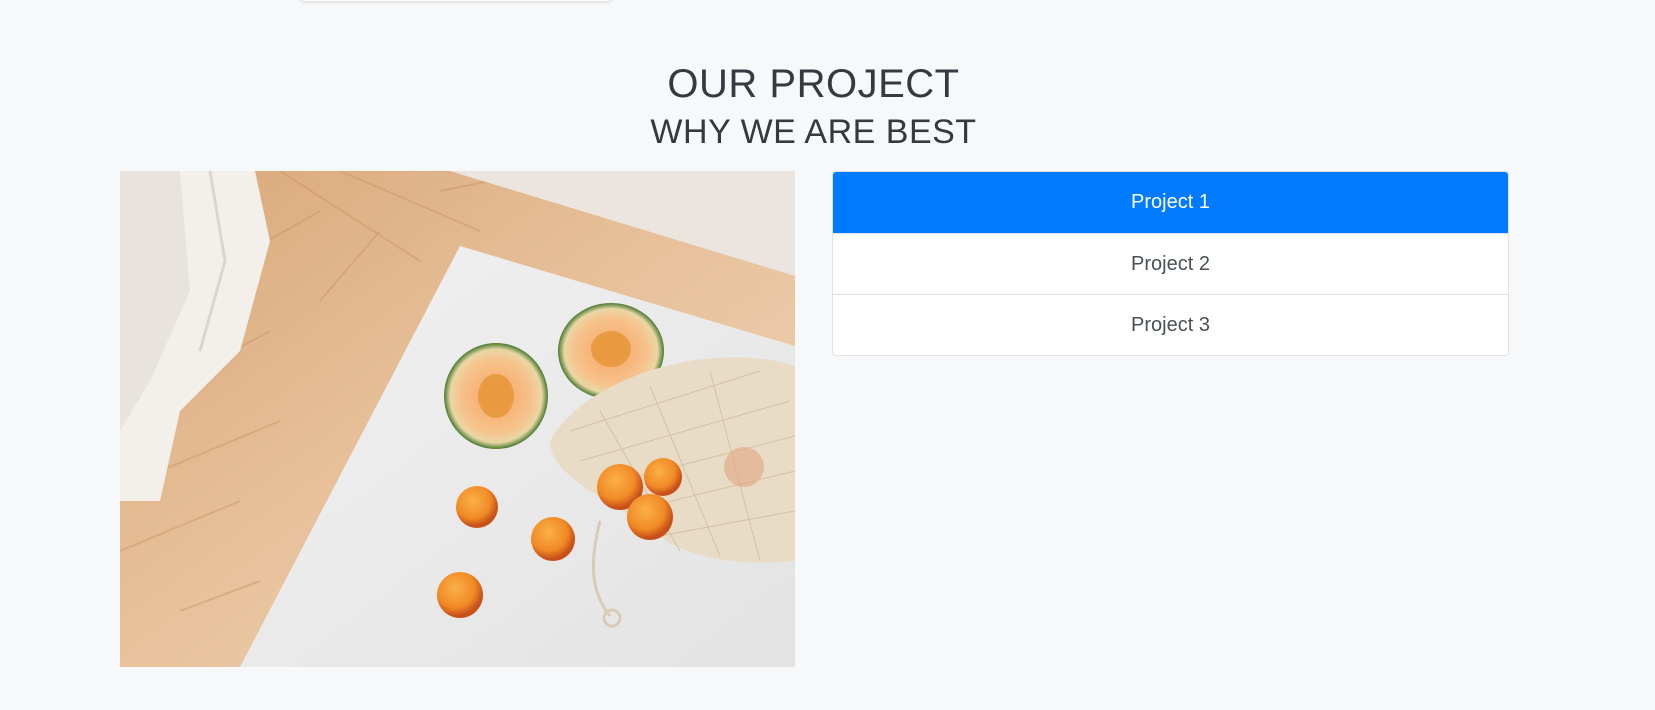  What do you see at coordinates (1170, 202) in the screenshot?
I see `project-list-item-1: Project 1` at bounding box center [1170, 202].